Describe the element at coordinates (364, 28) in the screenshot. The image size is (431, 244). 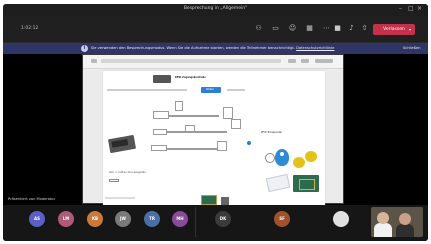
I see `share-icon: ⇧` at that location.